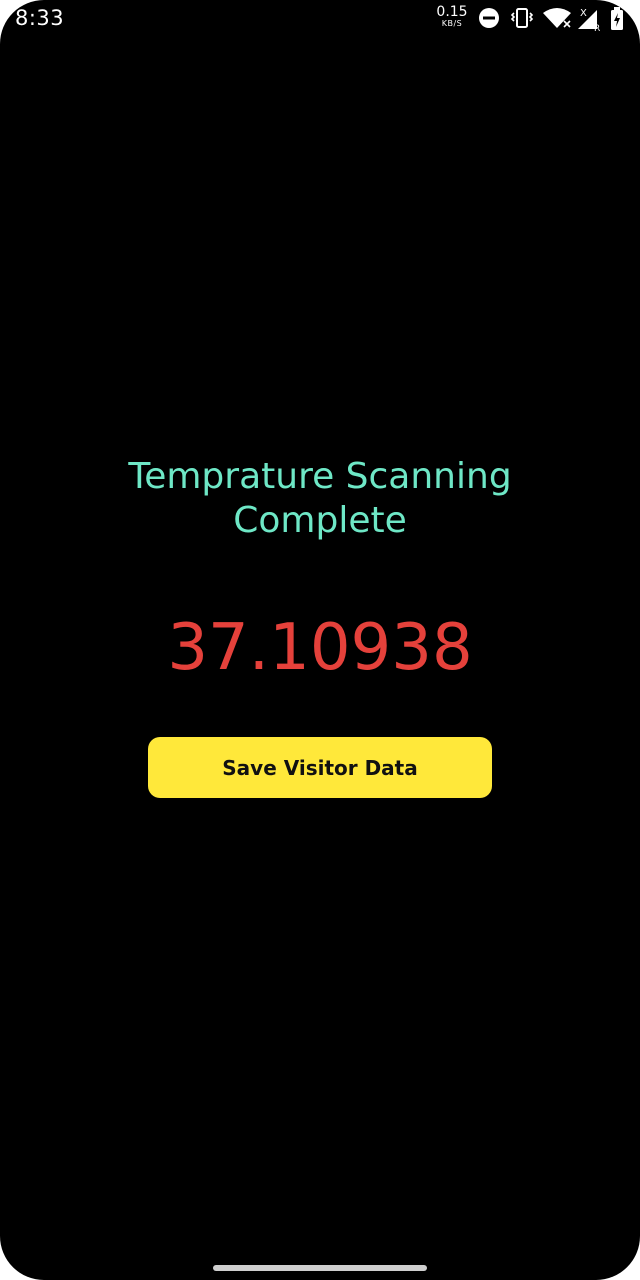  Describe the element at coordinates (522, 20) in the screenshot. I see `vibrate-icon` at that location.